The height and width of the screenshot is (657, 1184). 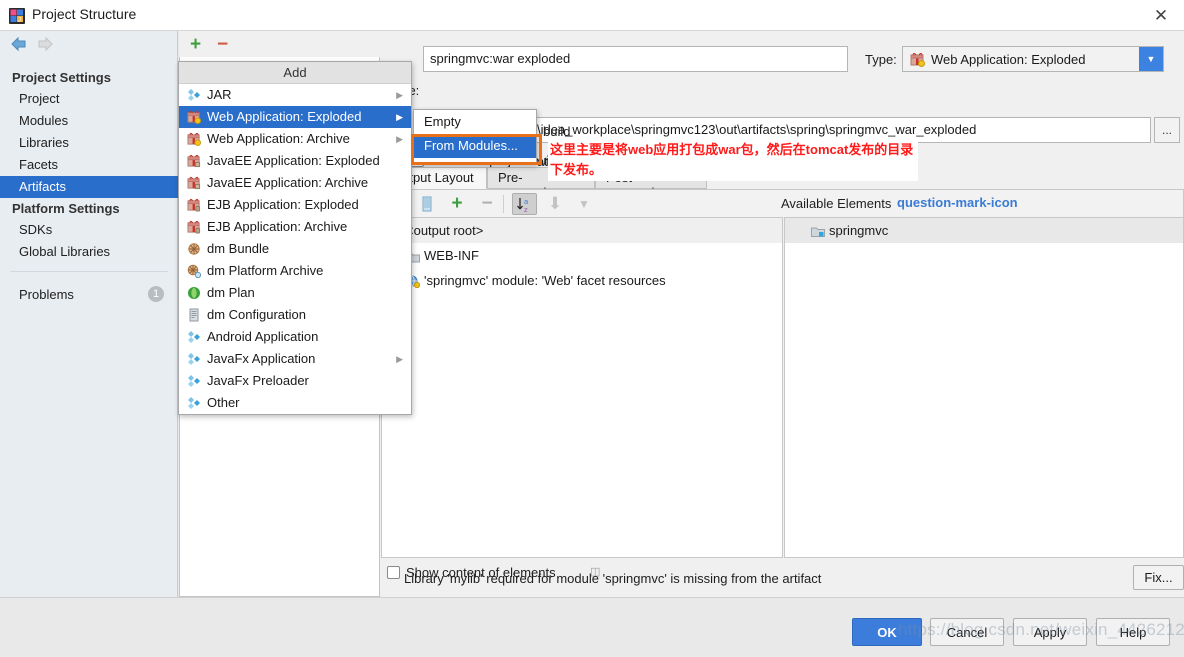 I want to click on sidebar-item-artifacts: Artifacts, so click(x=89, y=187).